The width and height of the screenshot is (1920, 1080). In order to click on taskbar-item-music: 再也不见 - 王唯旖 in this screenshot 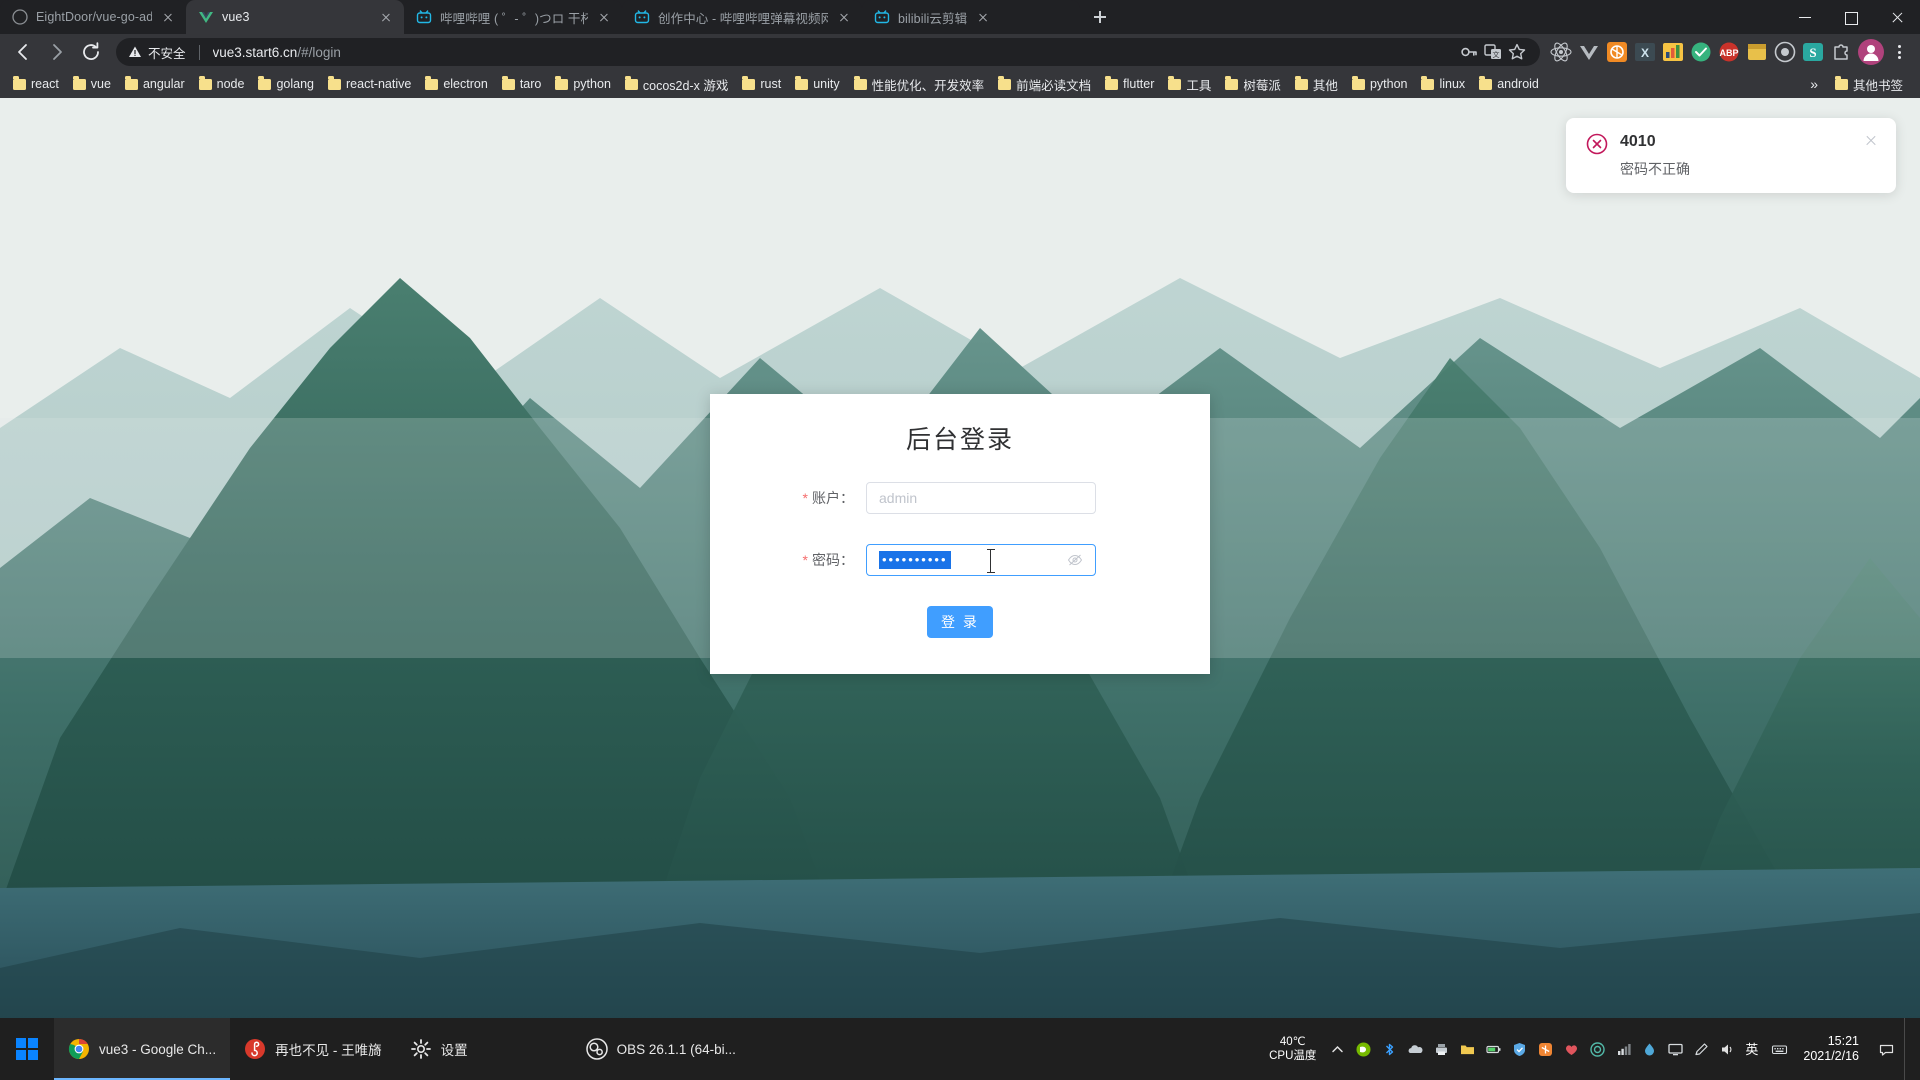, I will do `click(313, 1049)`.